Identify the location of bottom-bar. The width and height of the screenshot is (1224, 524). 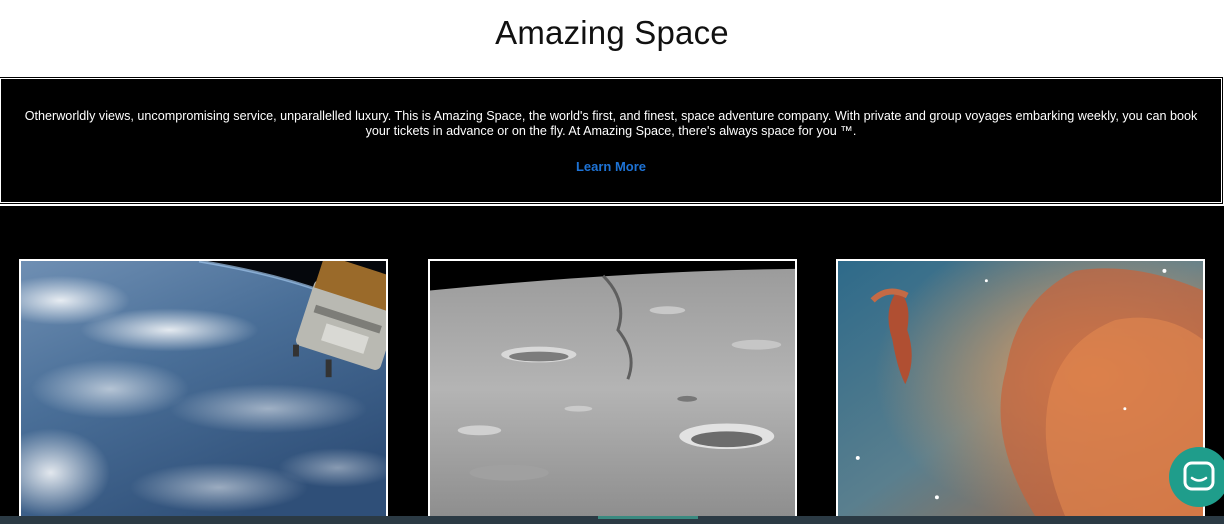
(612, 520).